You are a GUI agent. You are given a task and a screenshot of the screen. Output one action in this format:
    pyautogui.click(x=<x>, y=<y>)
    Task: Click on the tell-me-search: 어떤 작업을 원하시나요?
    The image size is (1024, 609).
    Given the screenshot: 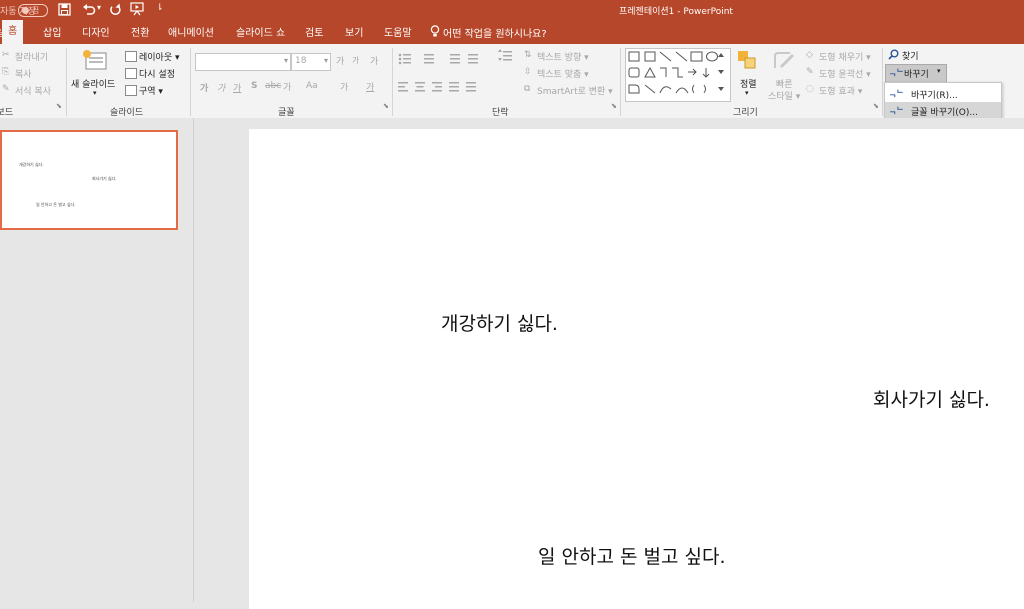 What is the action you would take?
    pyautogui.click(x=495, y=32)
    